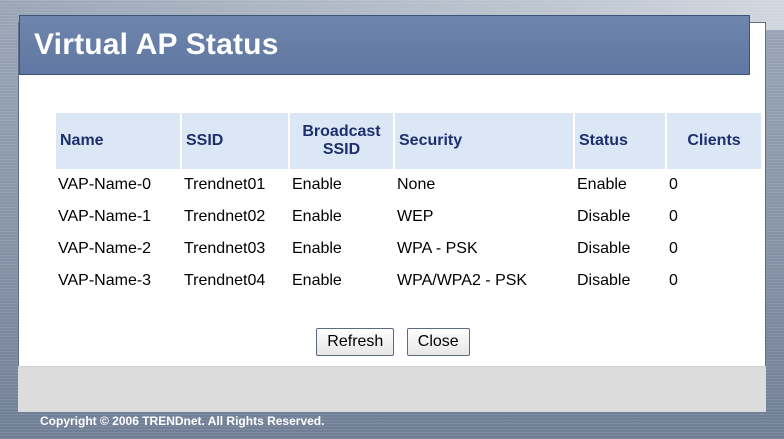 The width and height of the screenshot is (784, 439). I want to click on cell-security: None, so click(416, 184).